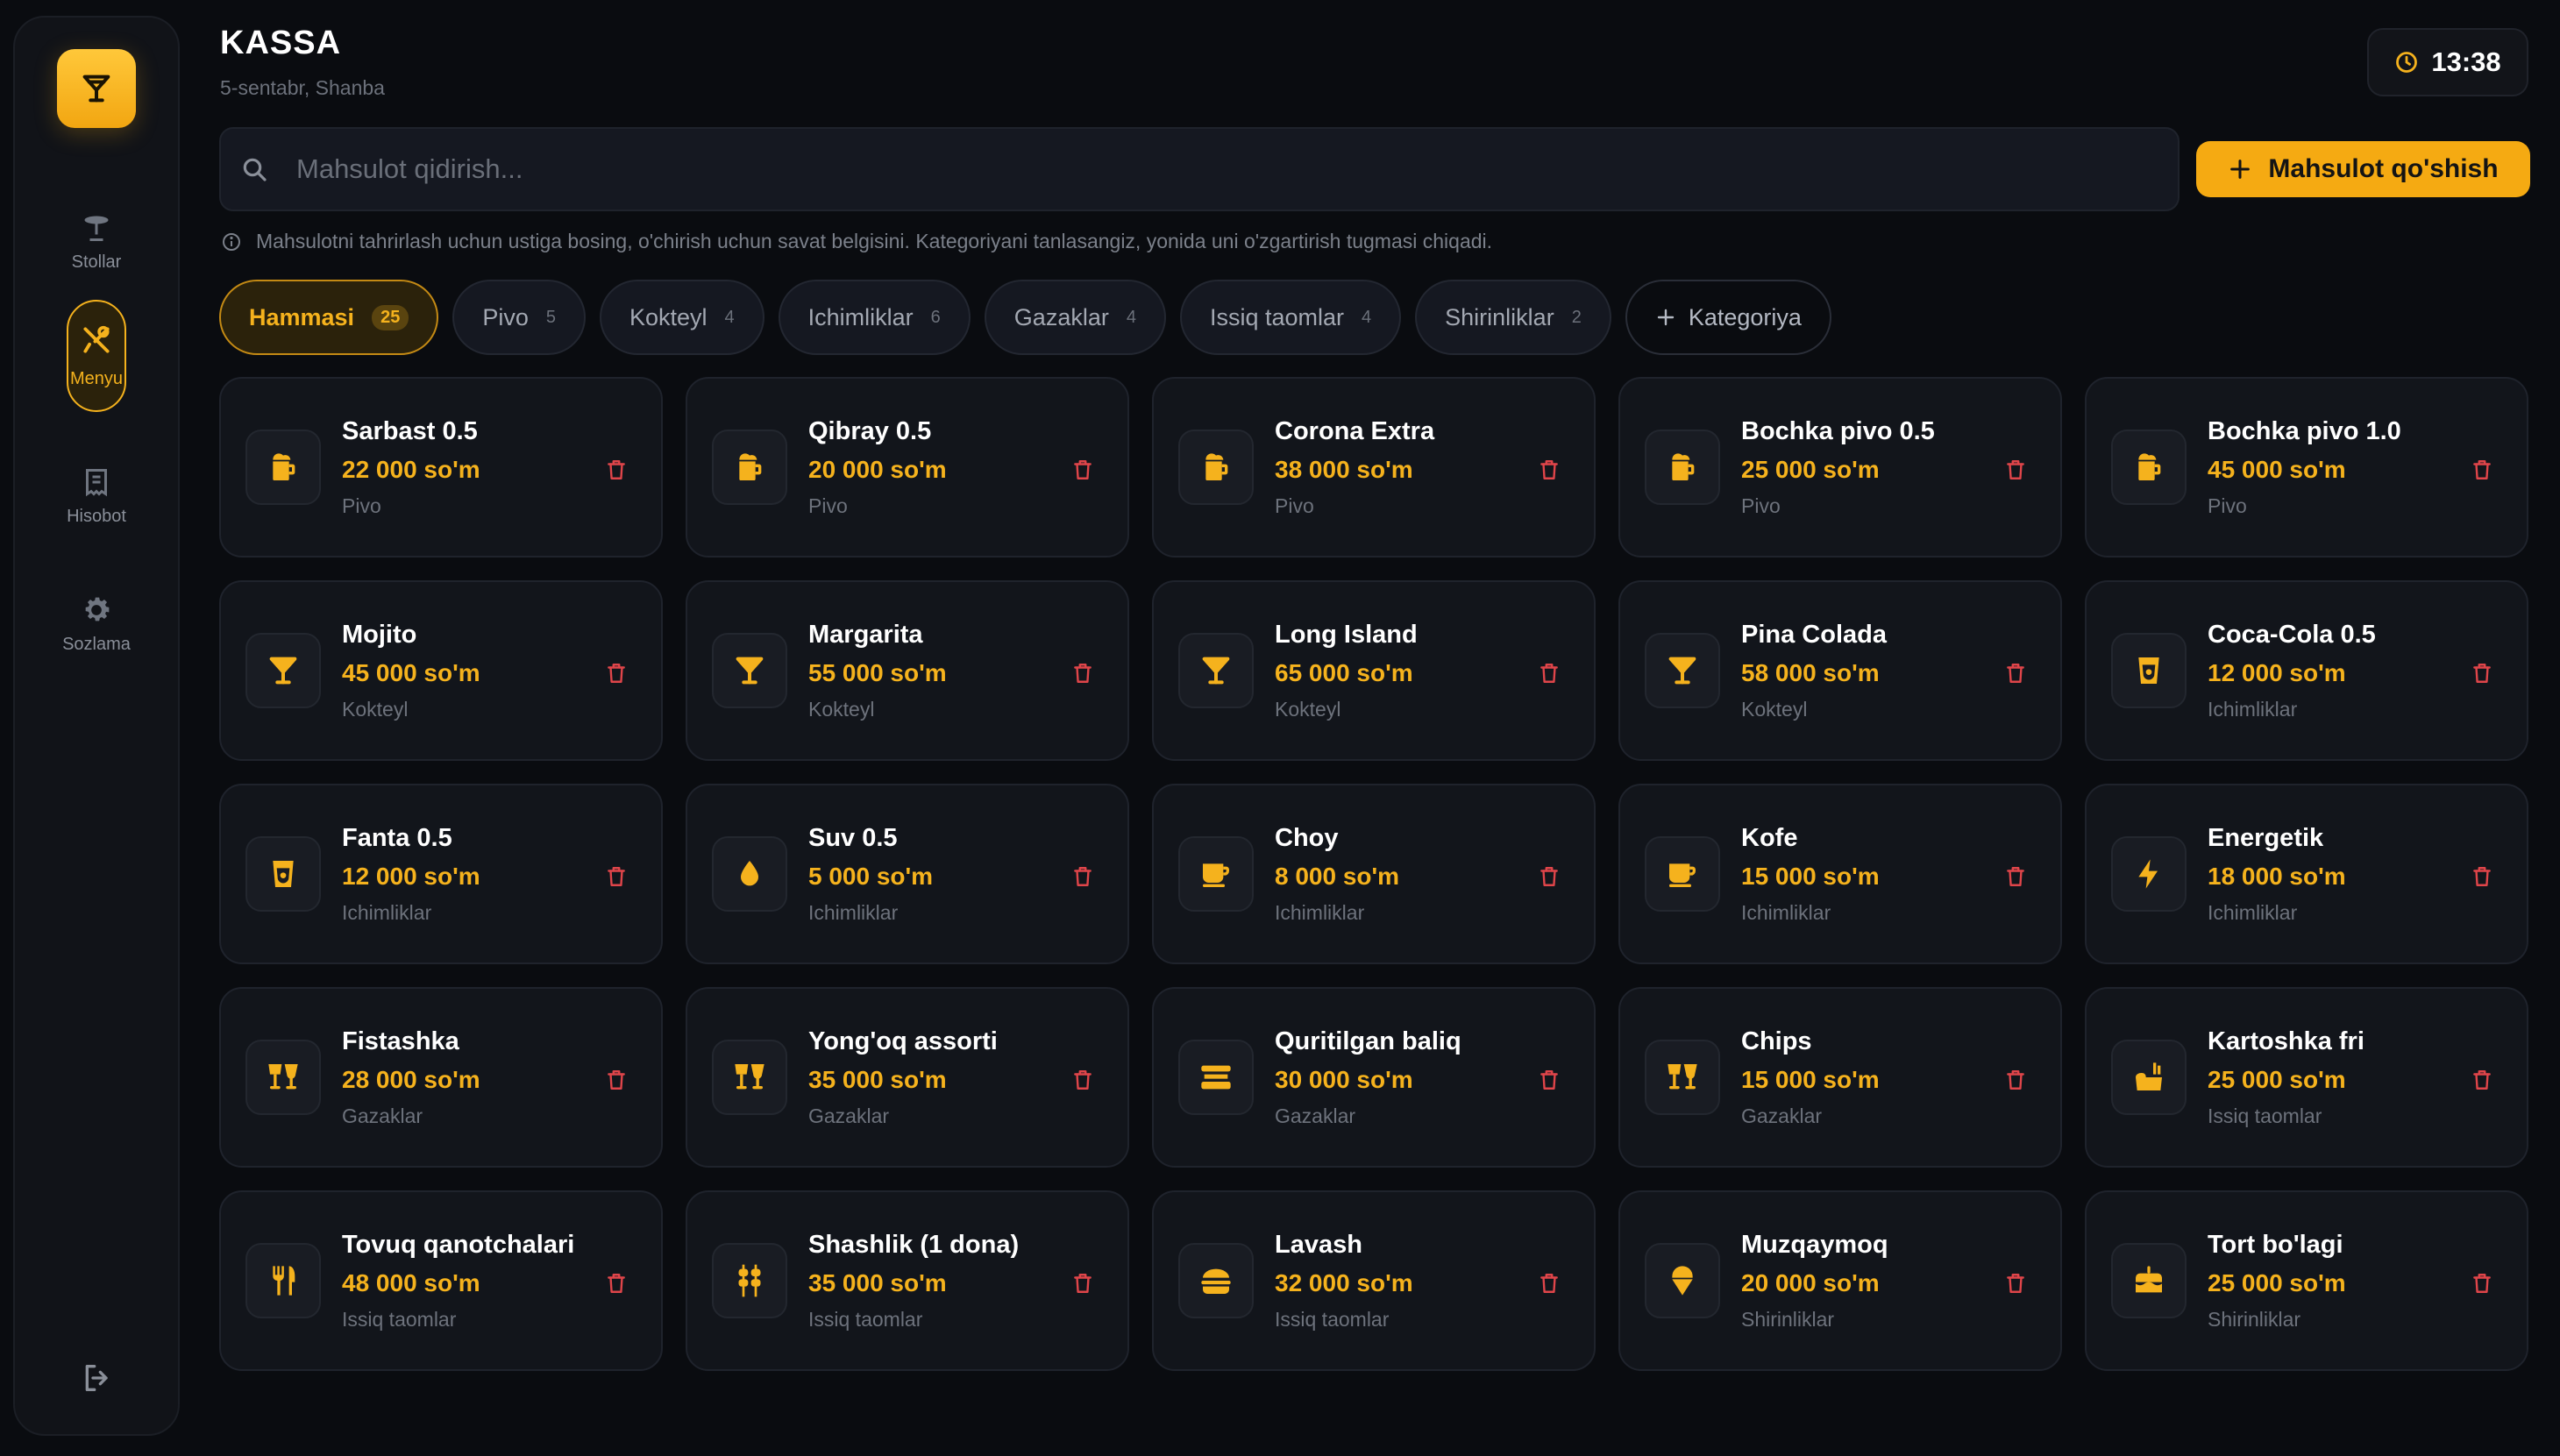 Image resolution: width=2560 pixels, height=1456 pixels. I want to click on search-input, so click(1173, 169).